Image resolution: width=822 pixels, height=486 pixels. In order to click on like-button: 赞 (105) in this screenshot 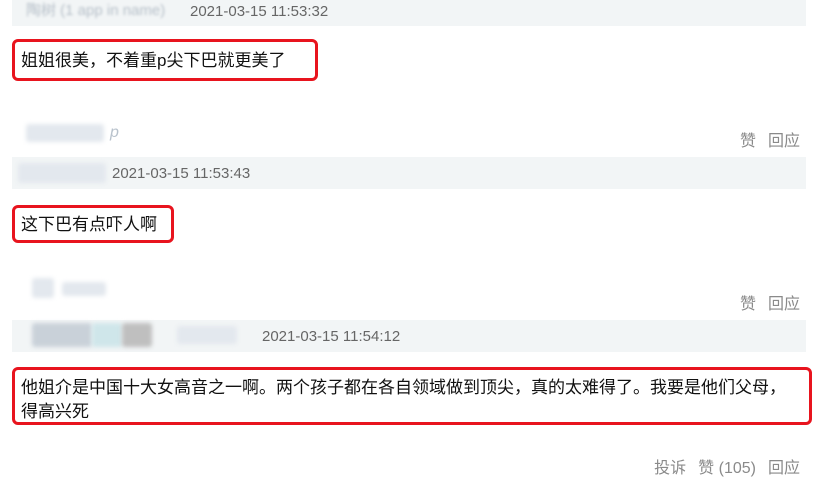, I will do `click(727, 468)`.